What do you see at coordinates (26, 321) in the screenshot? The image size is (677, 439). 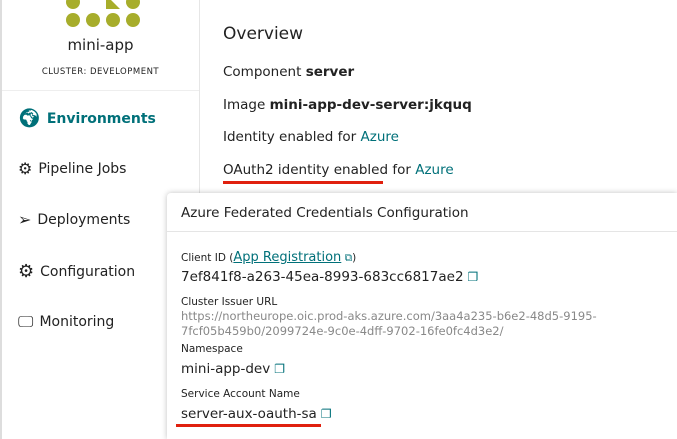 I see `monitor-icon: 🖵` at bounding box center [26, 321].